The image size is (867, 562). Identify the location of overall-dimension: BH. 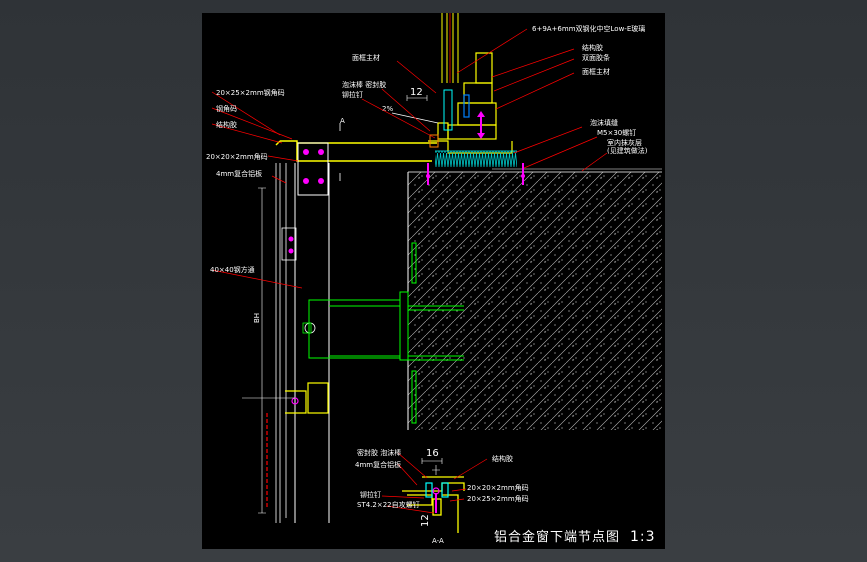
(257, 318).